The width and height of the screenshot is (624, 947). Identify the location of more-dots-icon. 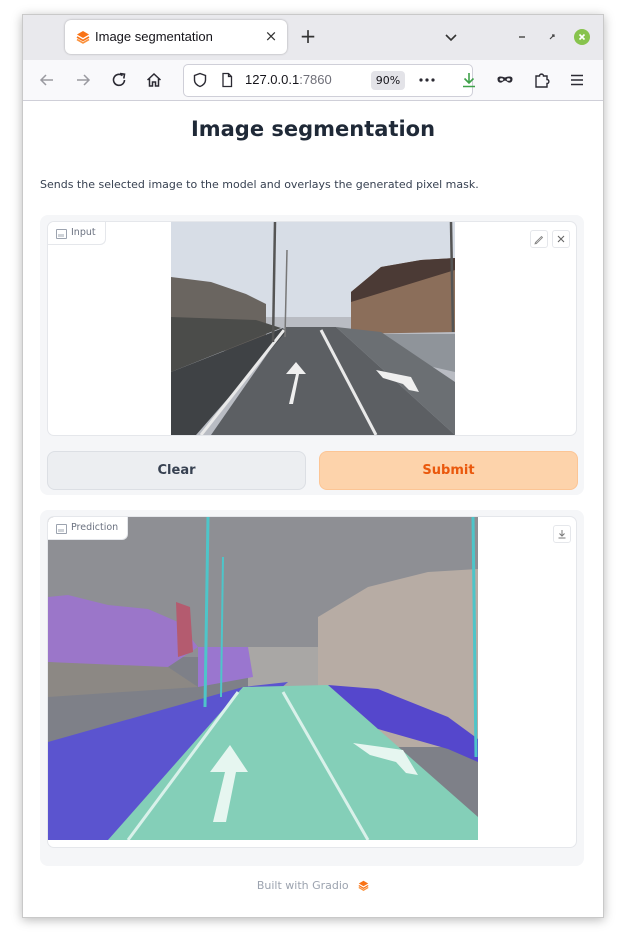
(427, 80).